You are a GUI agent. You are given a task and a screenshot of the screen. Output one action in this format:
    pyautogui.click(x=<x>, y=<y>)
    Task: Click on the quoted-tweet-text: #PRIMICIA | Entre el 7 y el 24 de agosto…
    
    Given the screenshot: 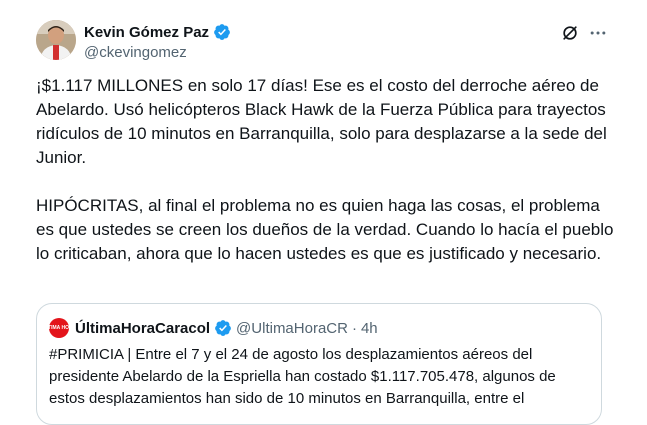 What is the action you would take?
    pyautogui.click(x=304, y=376)
    